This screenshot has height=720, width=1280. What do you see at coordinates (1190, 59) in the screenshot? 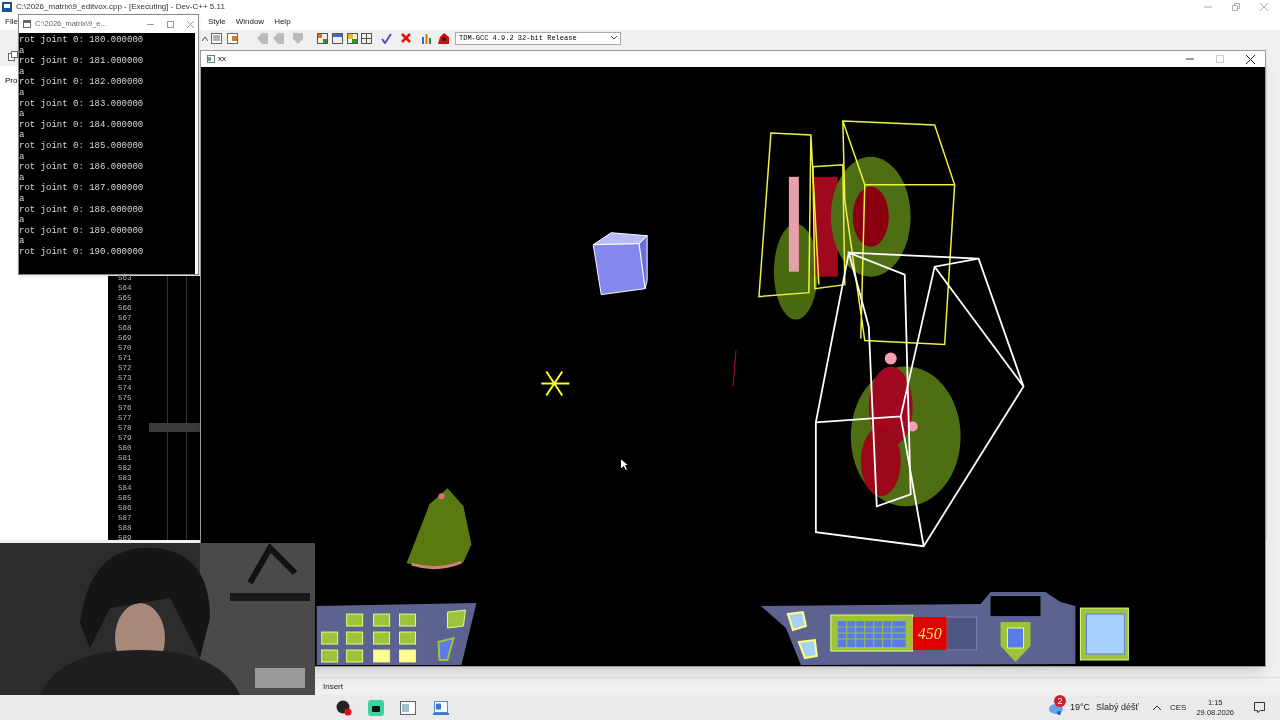
I see `minimize-icon` at bounding box center [1190, 59].